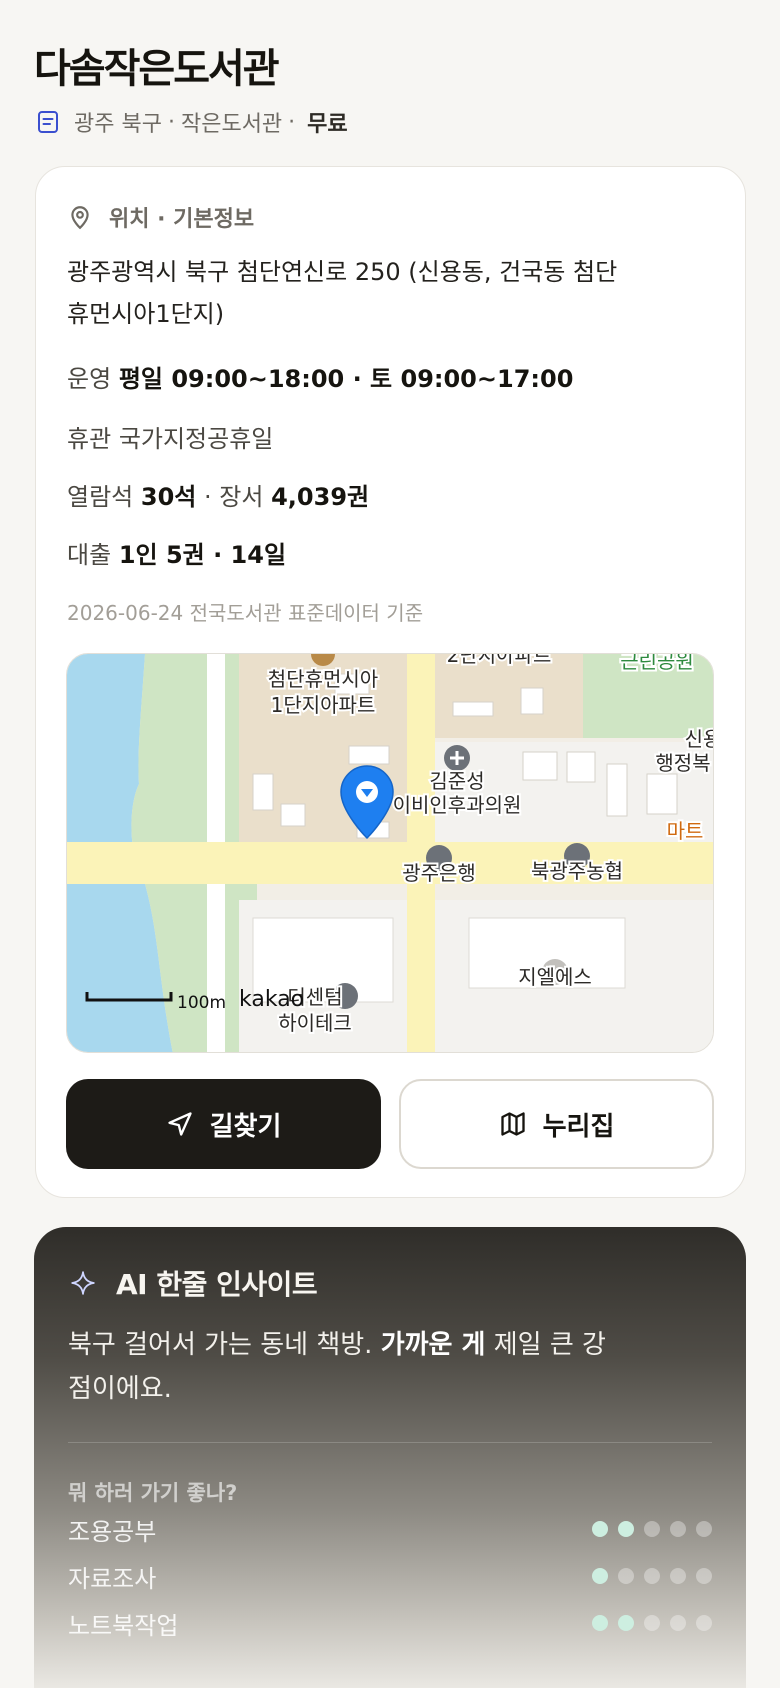 The image size is (780, 1688). Describe the element at coordinates (202, 555) in the screenshot. I see `loan-value: 1인 5권 · 14일` at that location.